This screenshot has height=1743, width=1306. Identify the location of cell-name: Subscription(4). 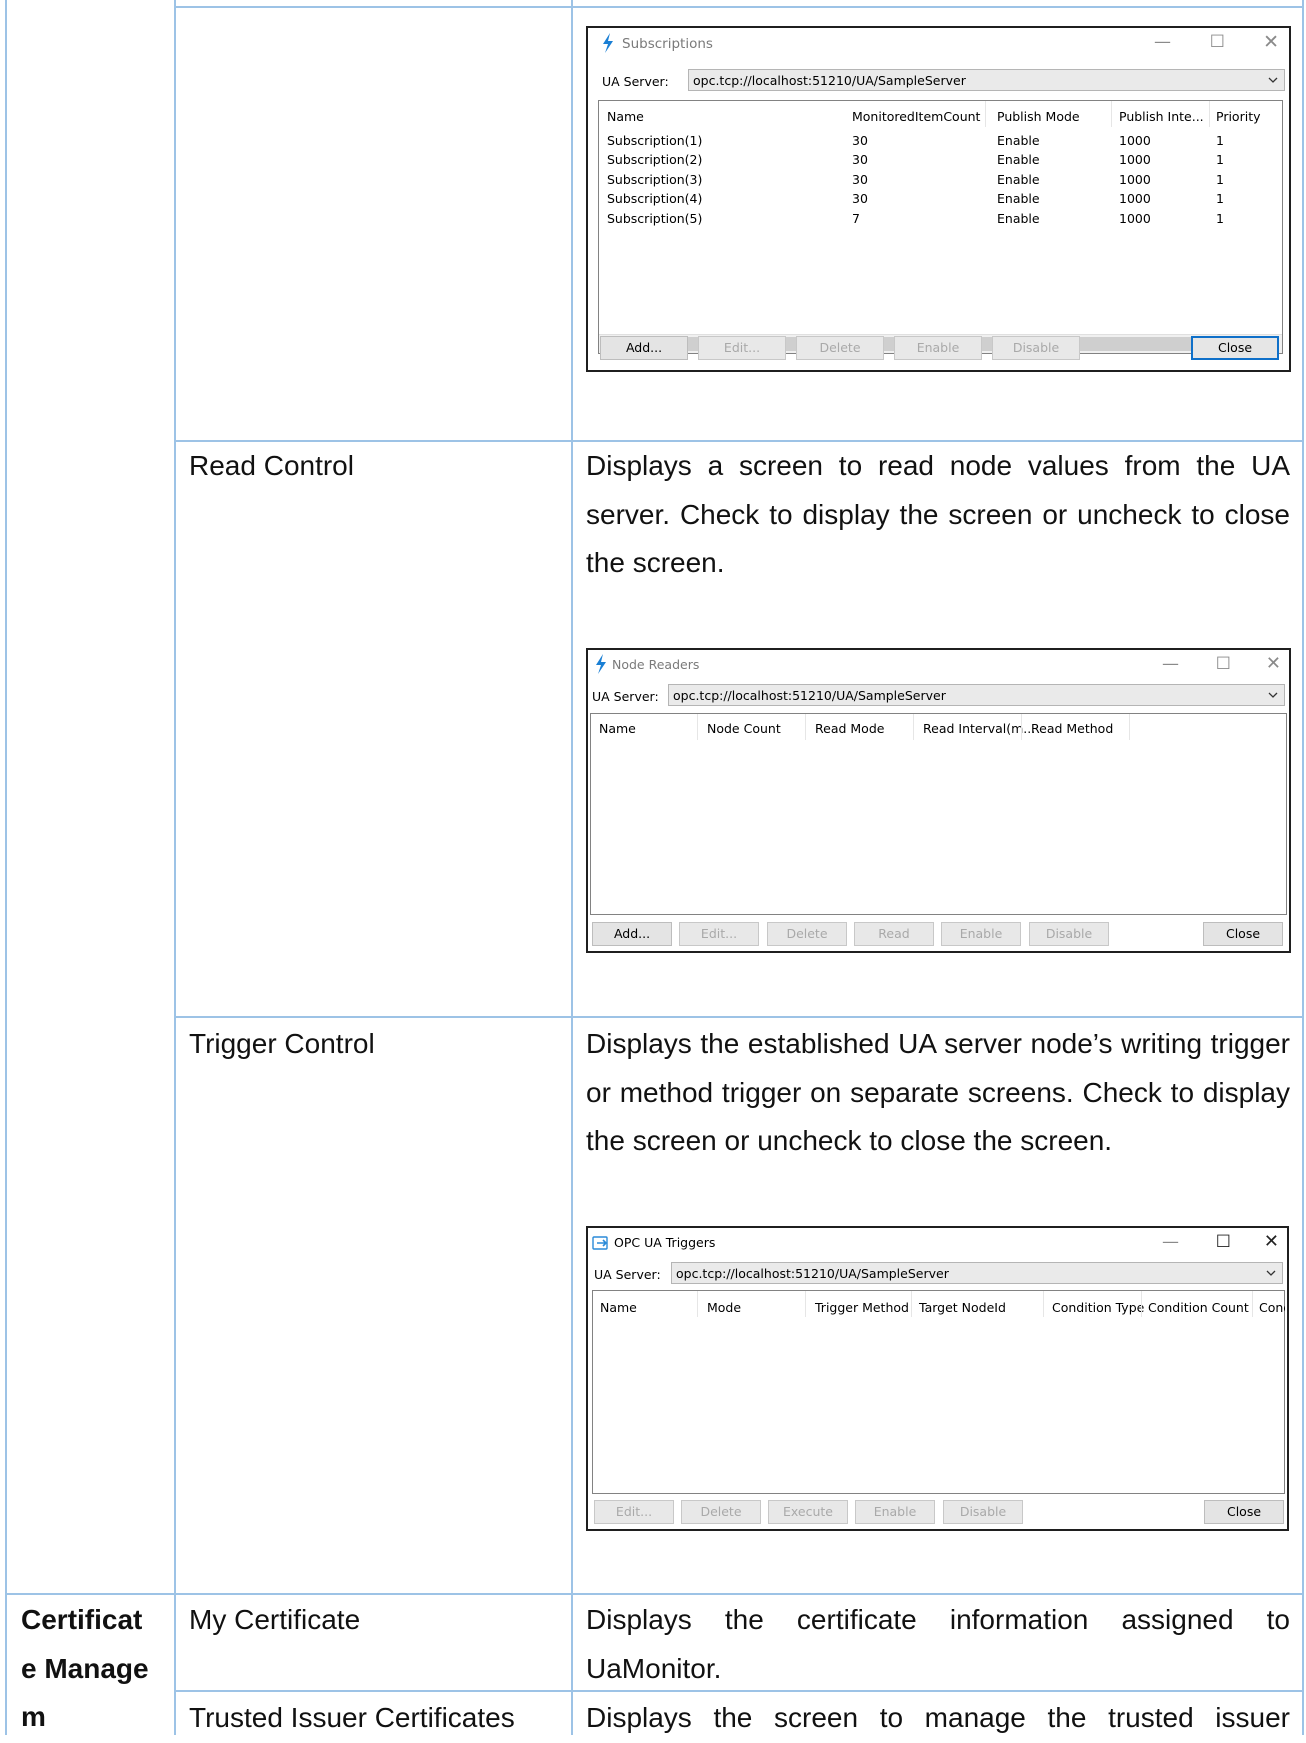
(655, 198).